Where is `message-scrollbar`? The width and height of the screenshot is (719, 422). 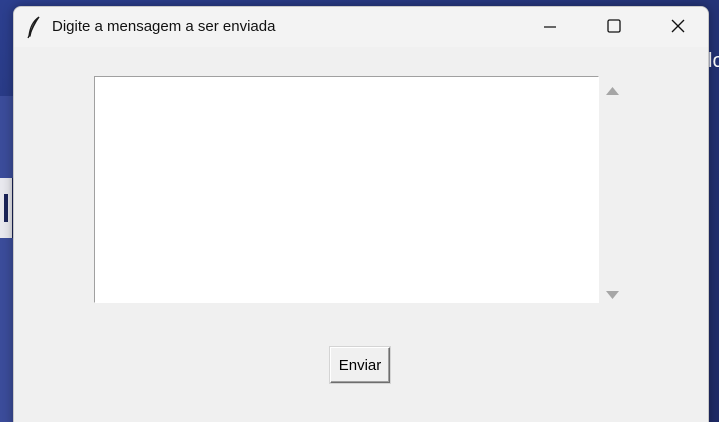
message-scrollbar is located at coordinates (612, 189).